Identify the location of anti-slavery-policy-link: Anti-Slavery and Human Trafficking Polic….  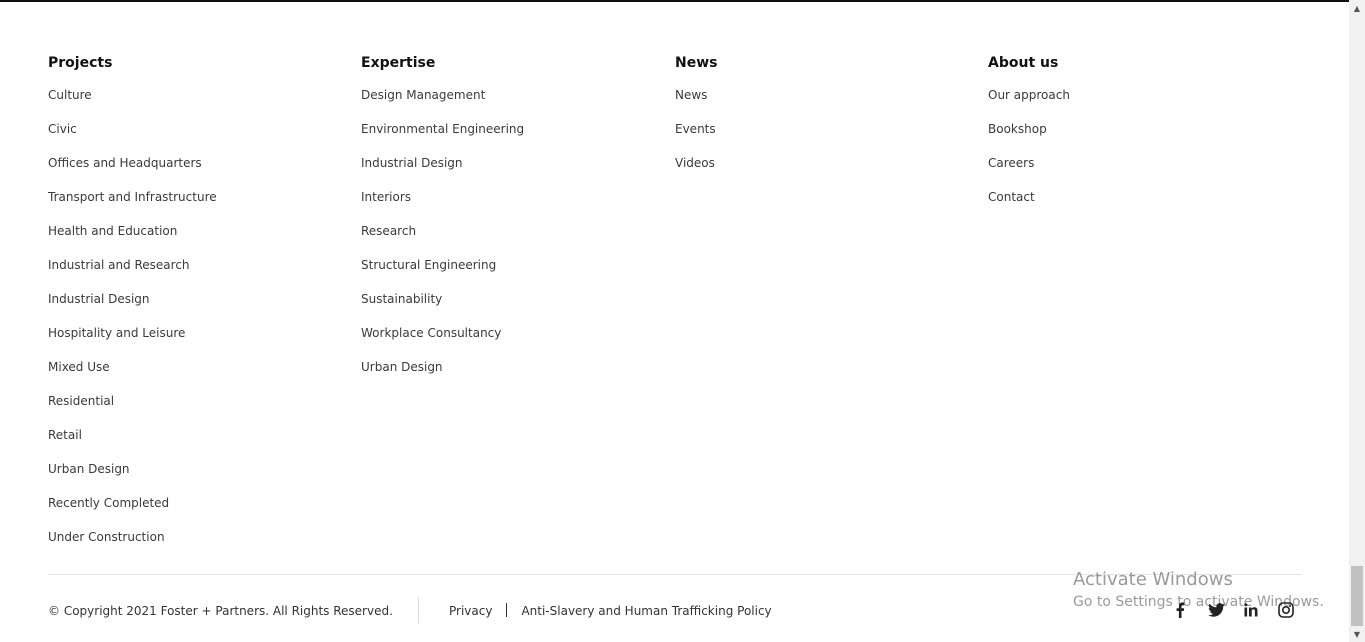
(646, 611).